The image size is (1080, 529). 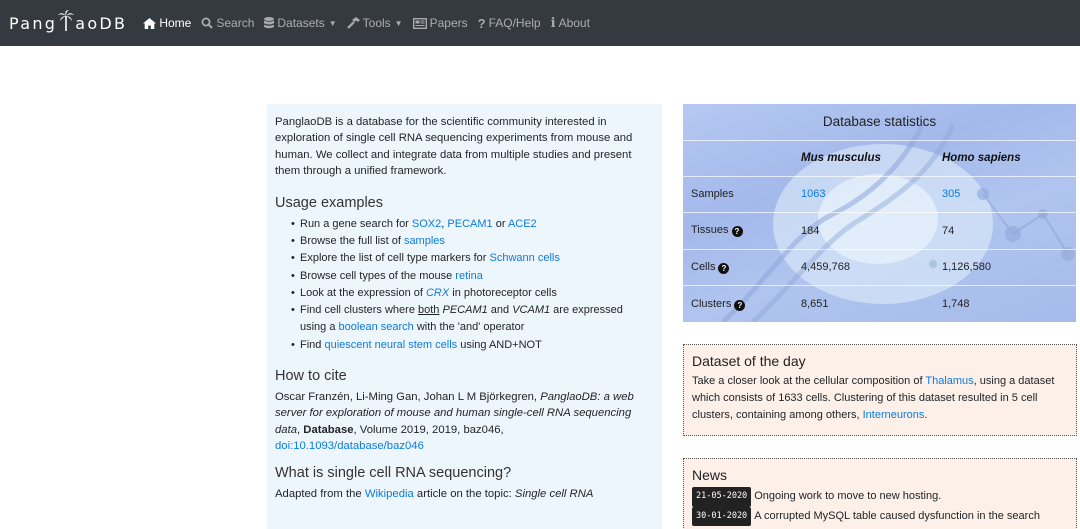 I want to click on human-samples-link: 305, so click(x=951, y=194).